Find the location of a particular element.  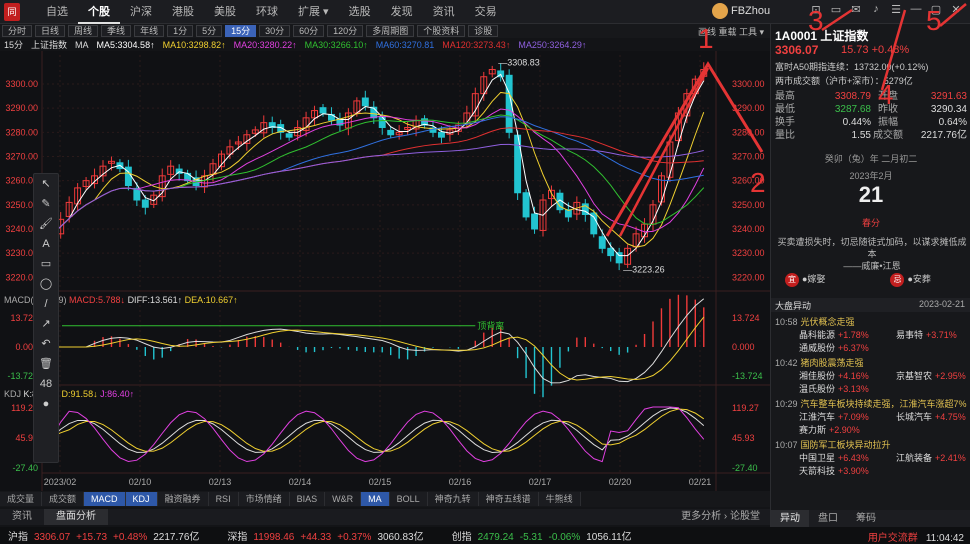

period-button-1: 日线 is located at coordinates (50, 31).